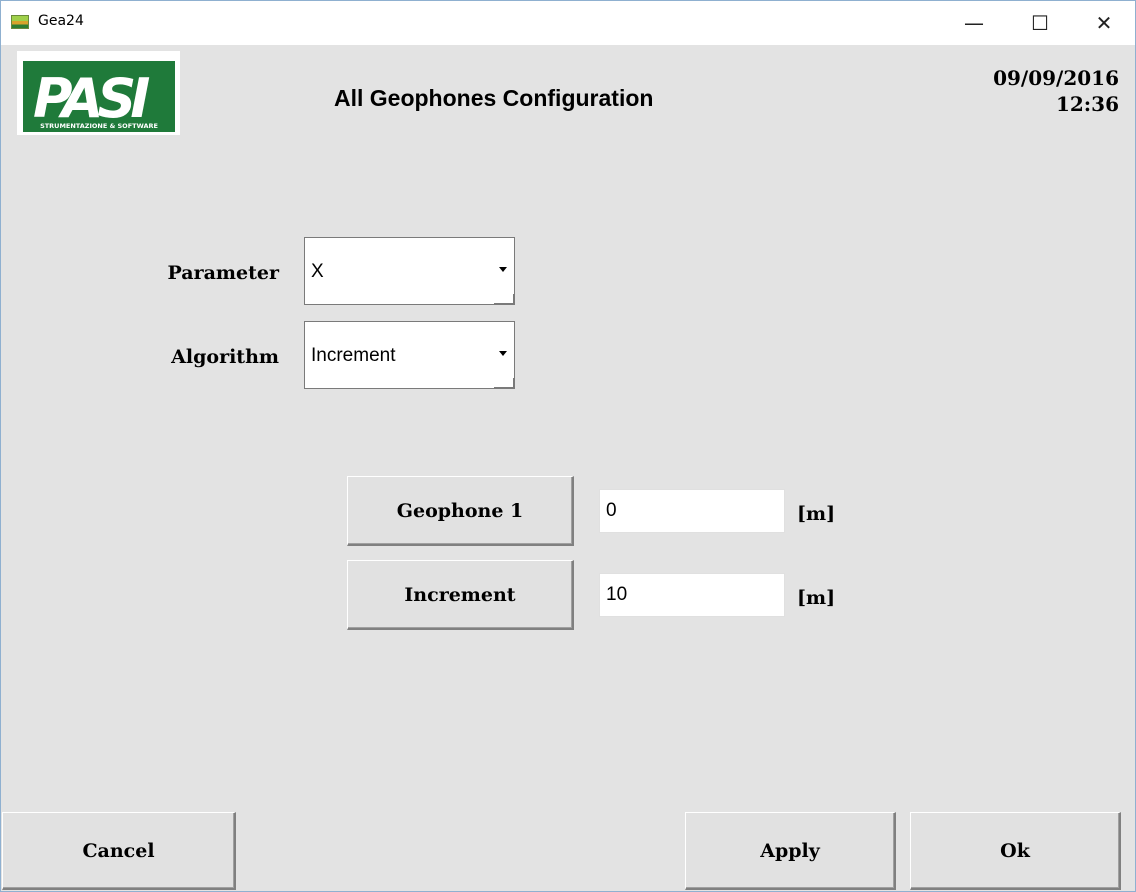  Describe the element at coordinates (1056, 91) in the screenshot. I see `datetime-display: 09/09/2016 12:36` at that location.